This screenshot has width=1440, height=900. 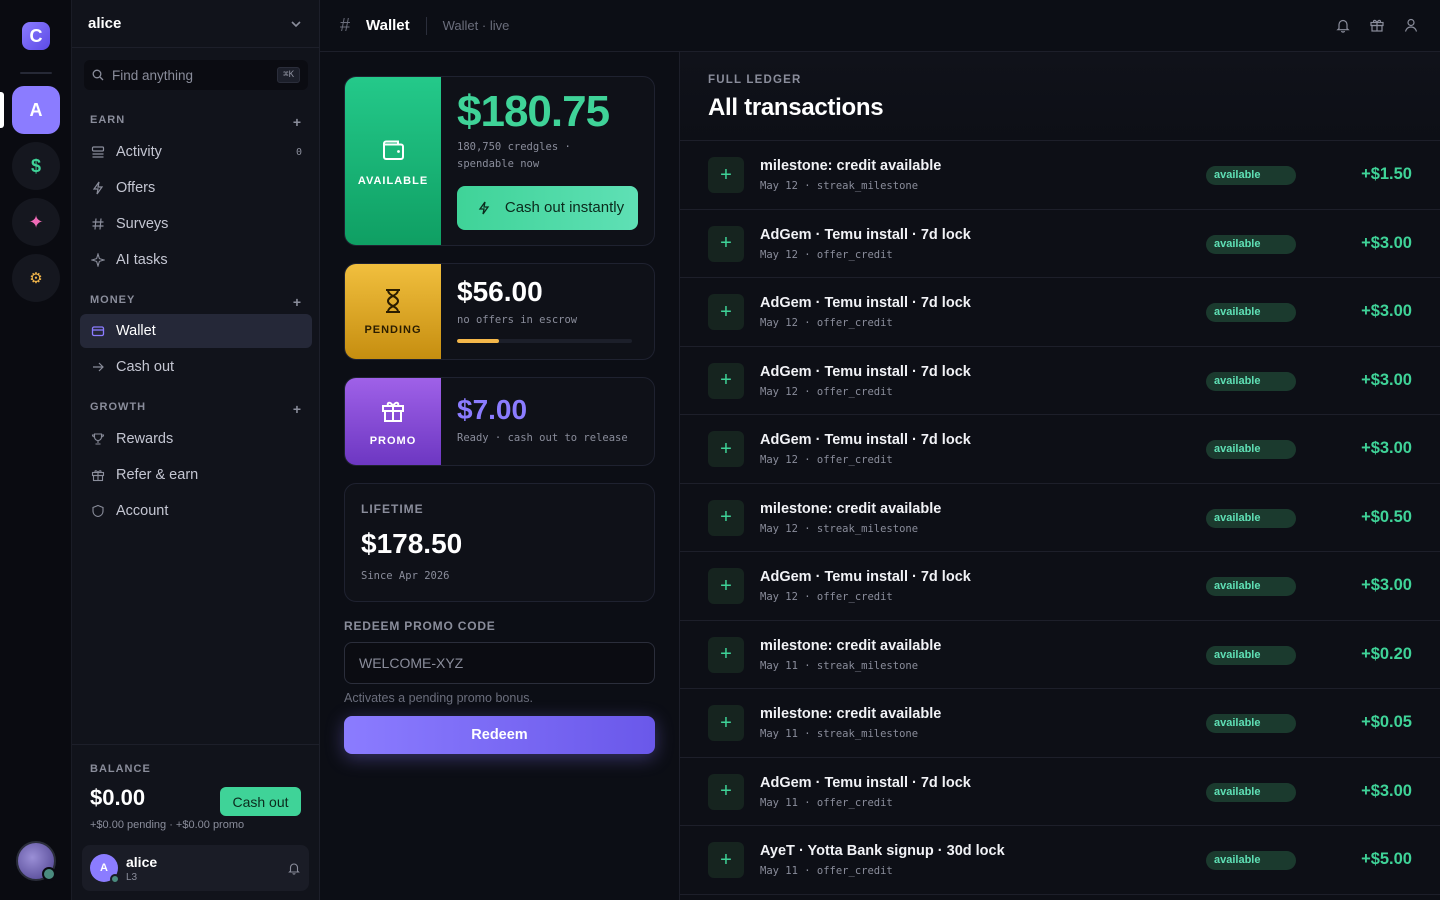 What do you see at coordinates (755, 80) in the screenshot?
I see `ledger-kicker: FULL LEDGER` at bounding box center [755, 80].